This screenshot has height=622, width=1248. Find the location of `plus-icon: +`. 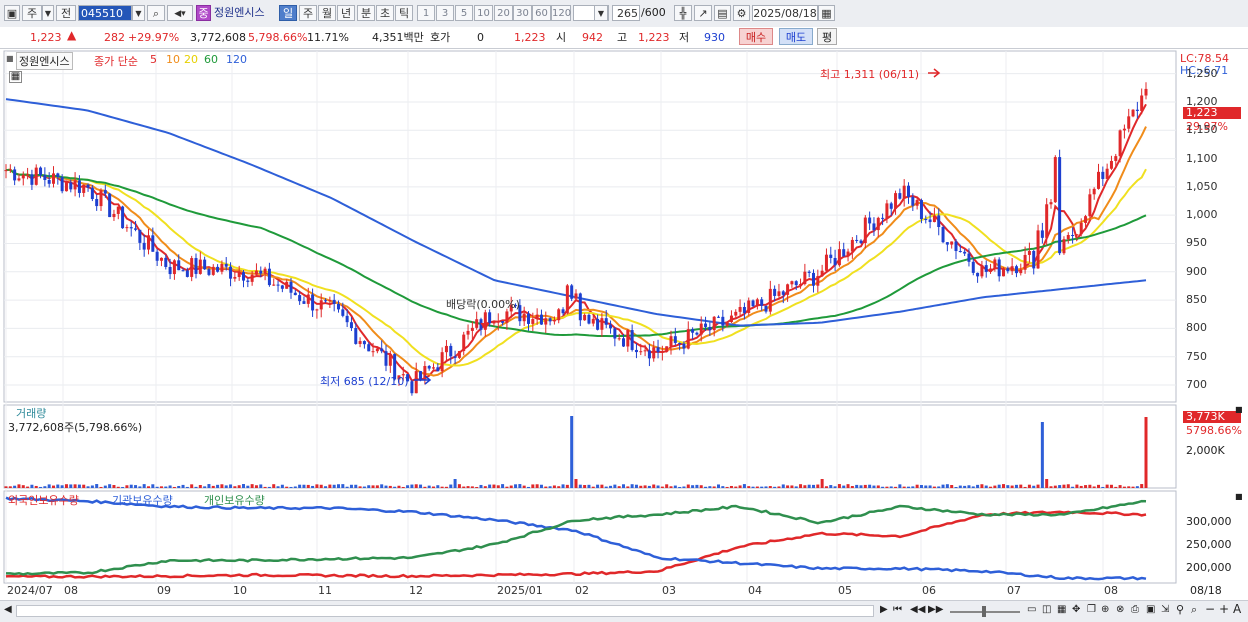

plus-icon: + is located at coordinates (1224, 609).